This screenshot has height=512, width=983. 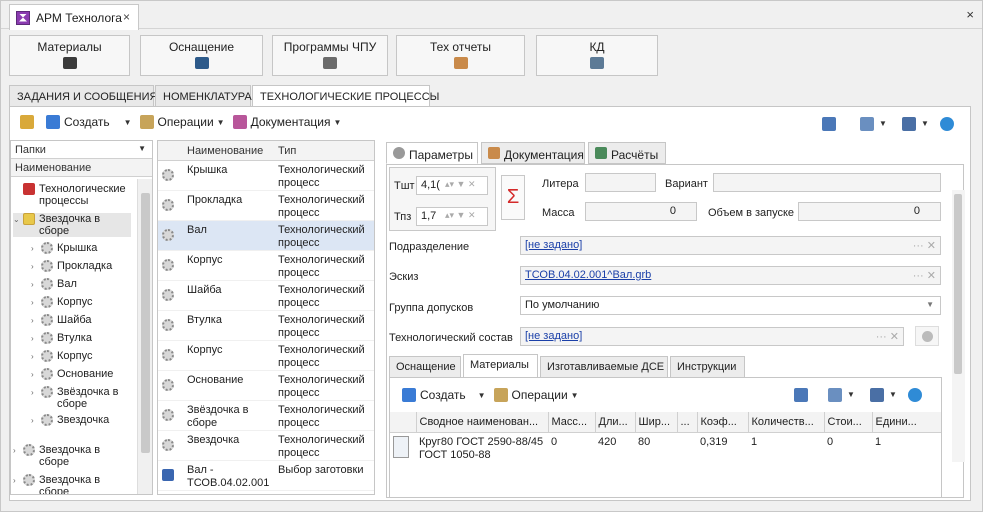 What do you see at coordinates (641, 211) in the screenshot?
I see `massa-field: 0` at bounding box center [641, 211].